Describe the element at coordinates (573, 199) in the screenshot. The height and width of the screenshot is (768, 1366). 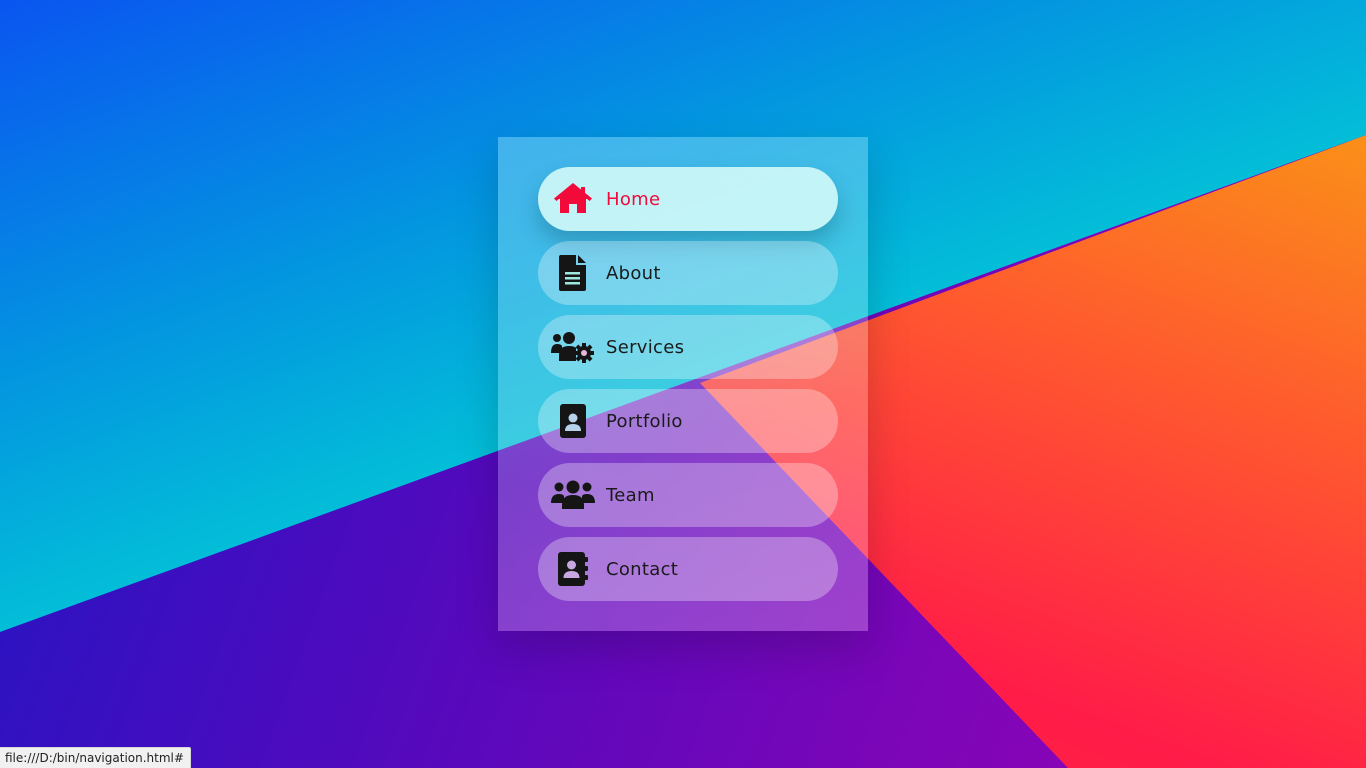
I see `home-icon` at that location.